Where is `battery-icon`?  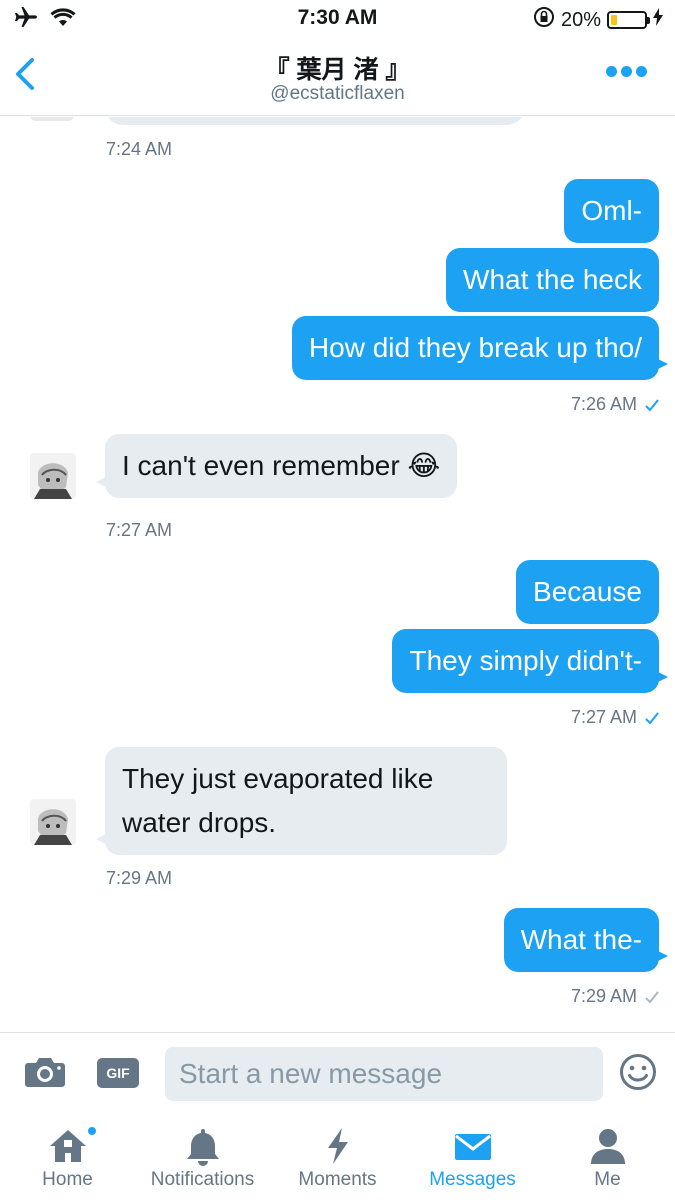 battery-icon is located at coordinates (628, 20).